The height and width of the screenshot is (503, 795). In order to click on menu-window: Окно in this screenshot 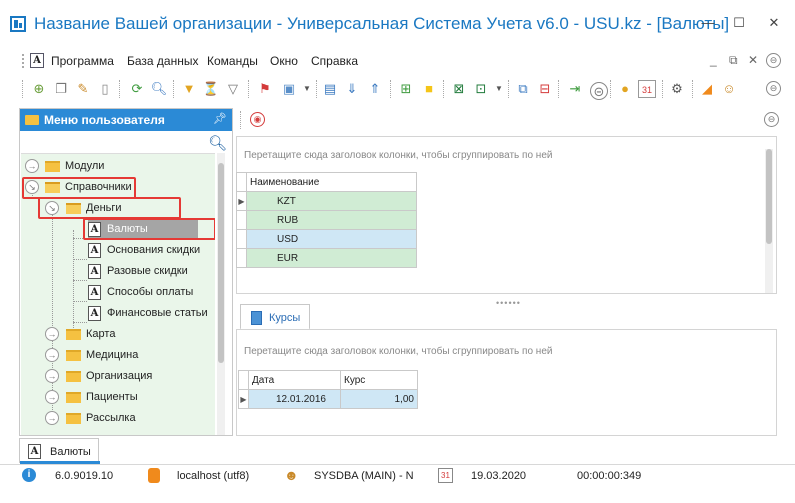, I will do `click(284, 61)`.